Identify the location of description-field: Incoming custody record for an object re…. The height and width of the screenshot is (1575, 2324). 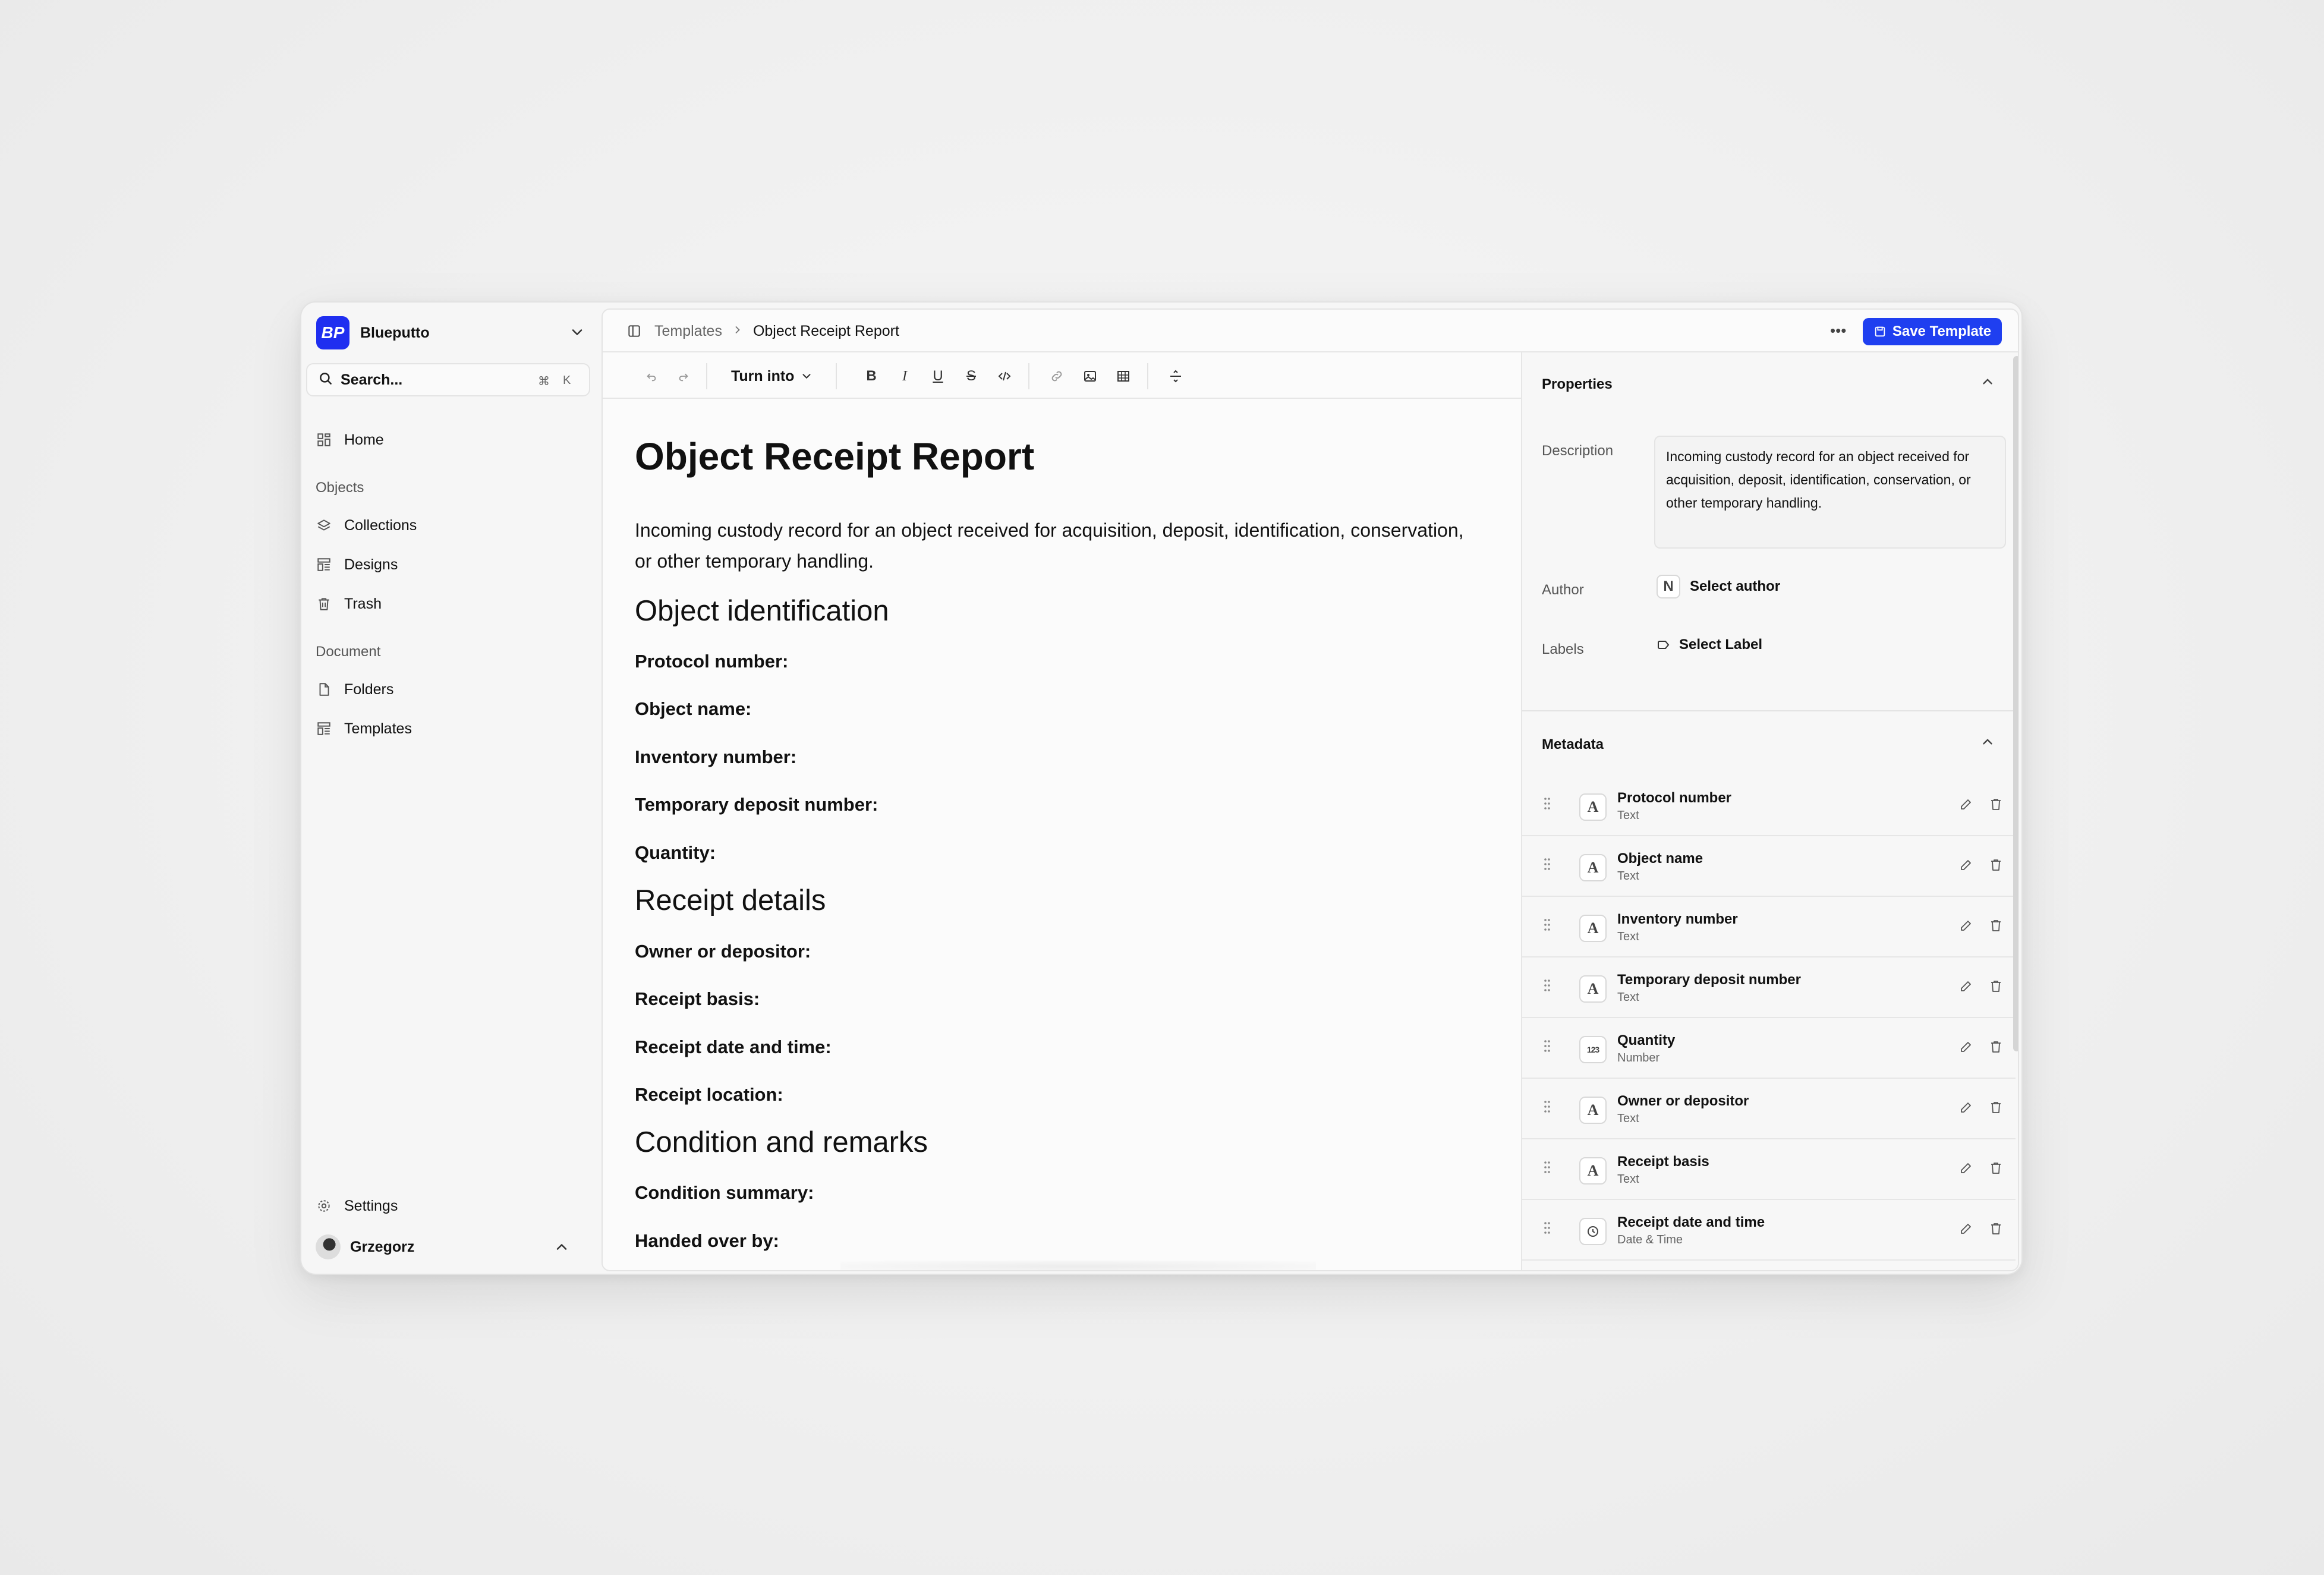
(1830, 492).